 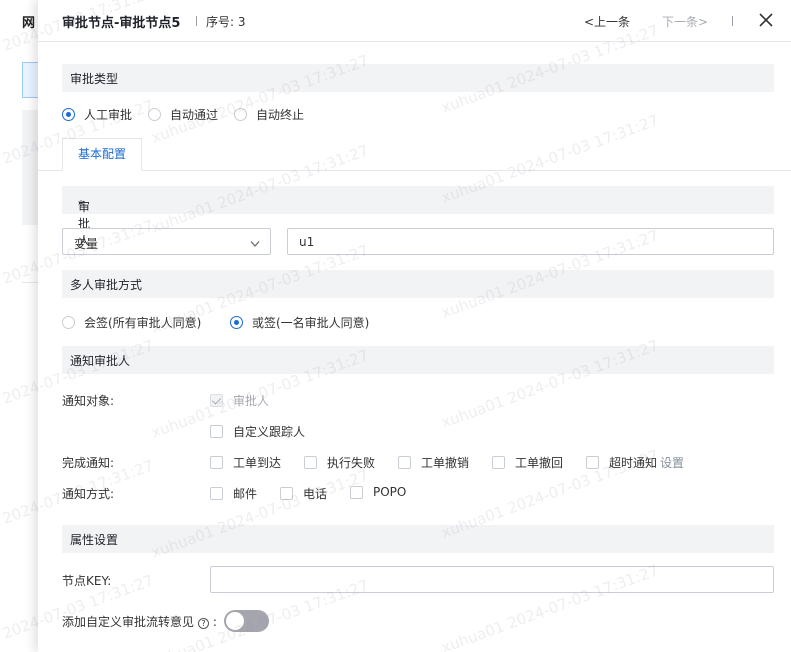 I want to click on checkbox-phone: 电话, so click(x=303, y=493).